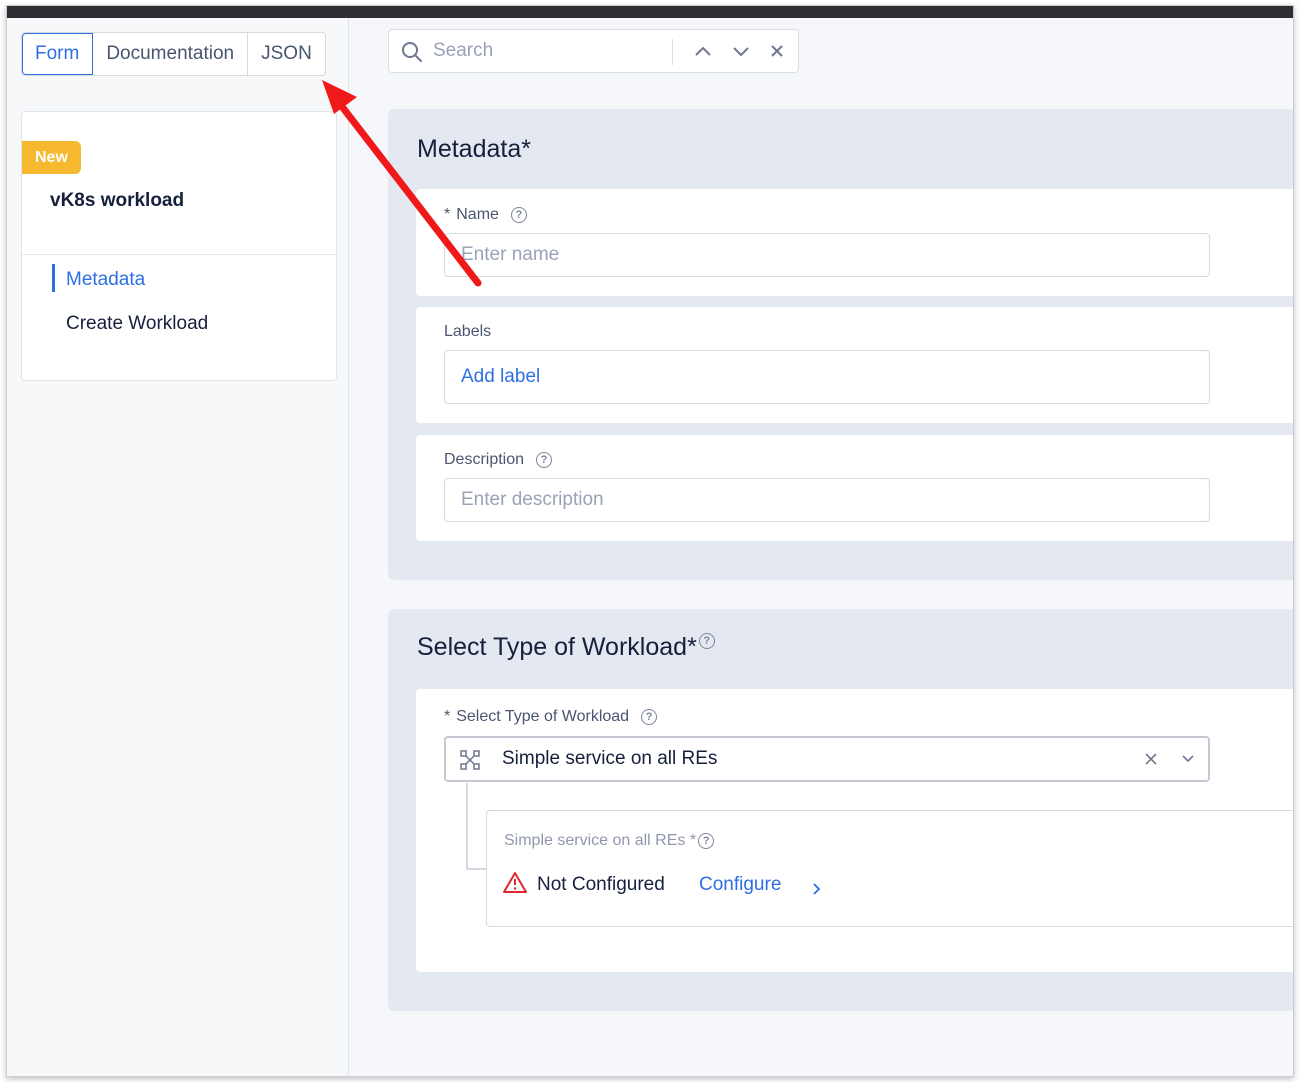 This screenshot has height=1082, width=1300. What do you see at coordinates (740, 885) in the screenshot?
I see `configure-link: Configure` at bounding box center [740, 885].